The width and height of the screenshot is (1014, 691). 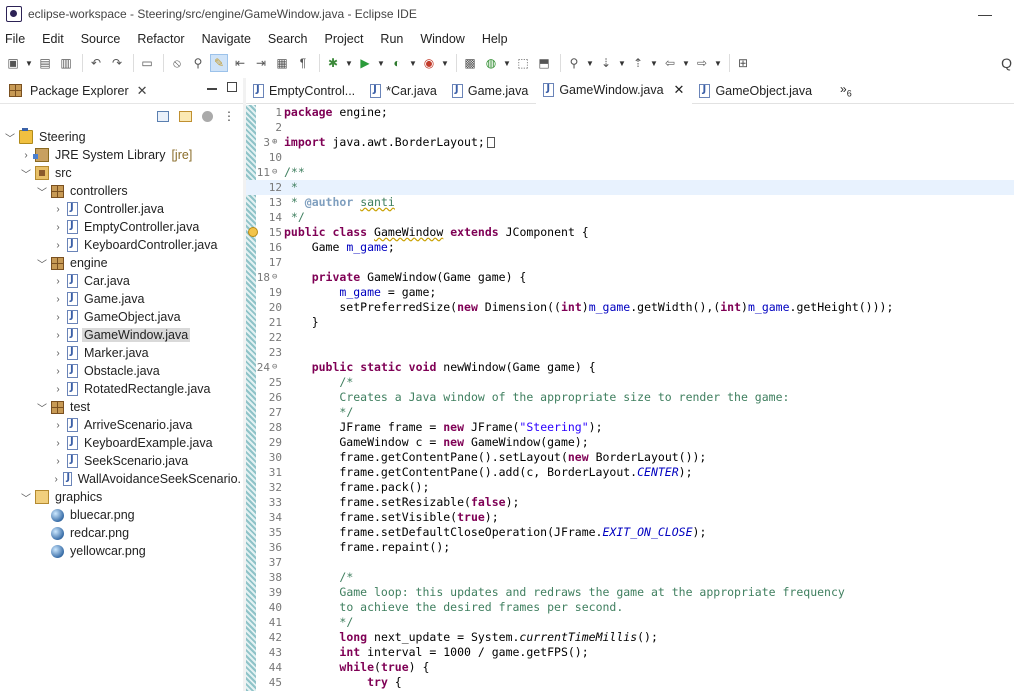 I want to click on view-menu-icon: ⋮, so click(x=229, y=116).